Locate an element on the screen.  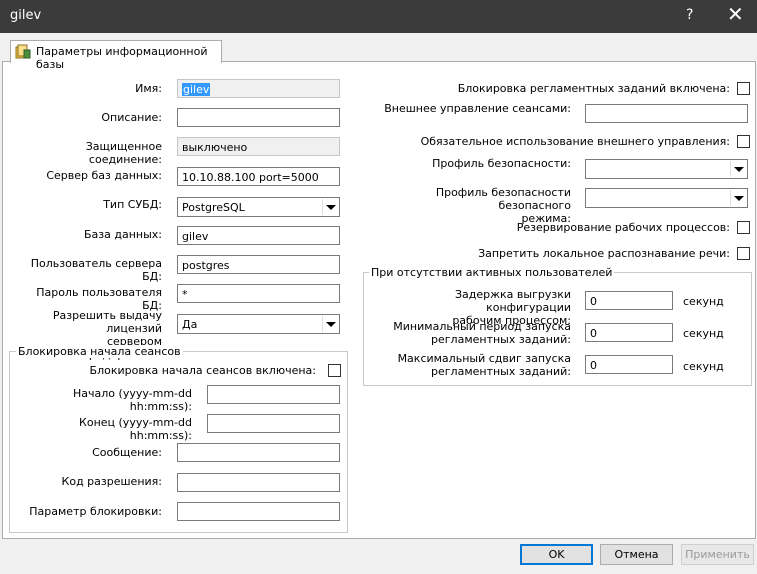
window-title: gilev is located at coordinates (26, 15).